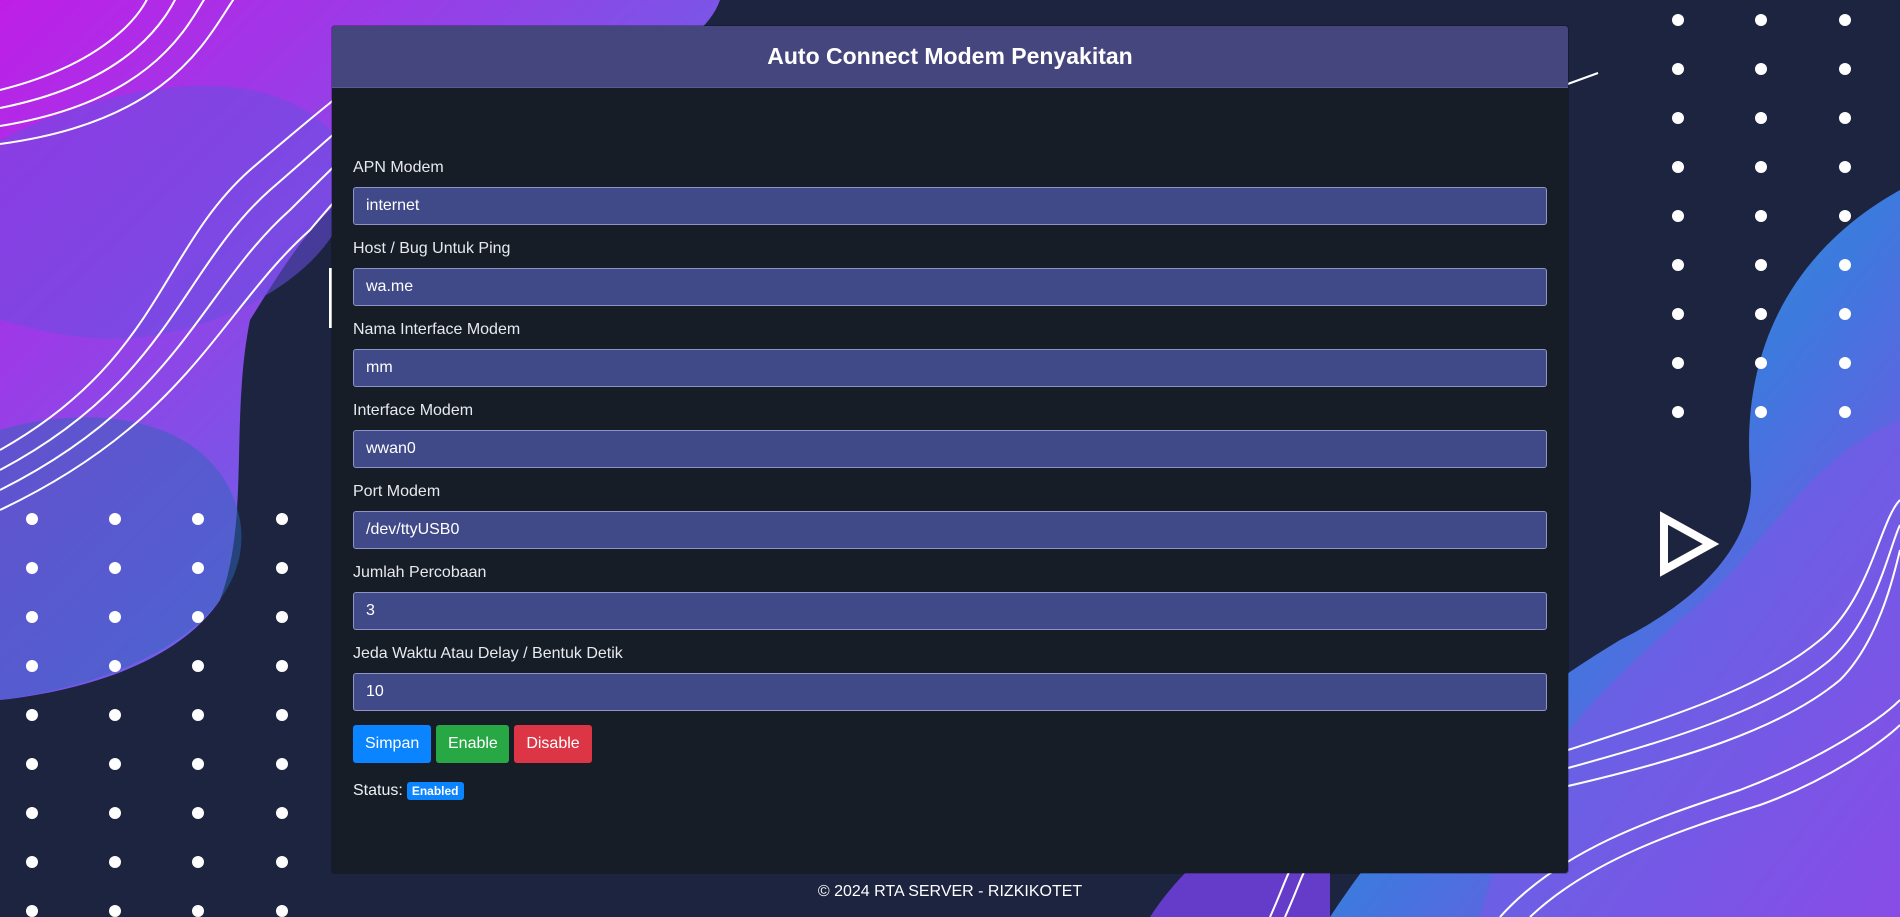  Describe the element at coordinates (553, 744) in the screenshot. I see `disable-button: Disable` at that location.